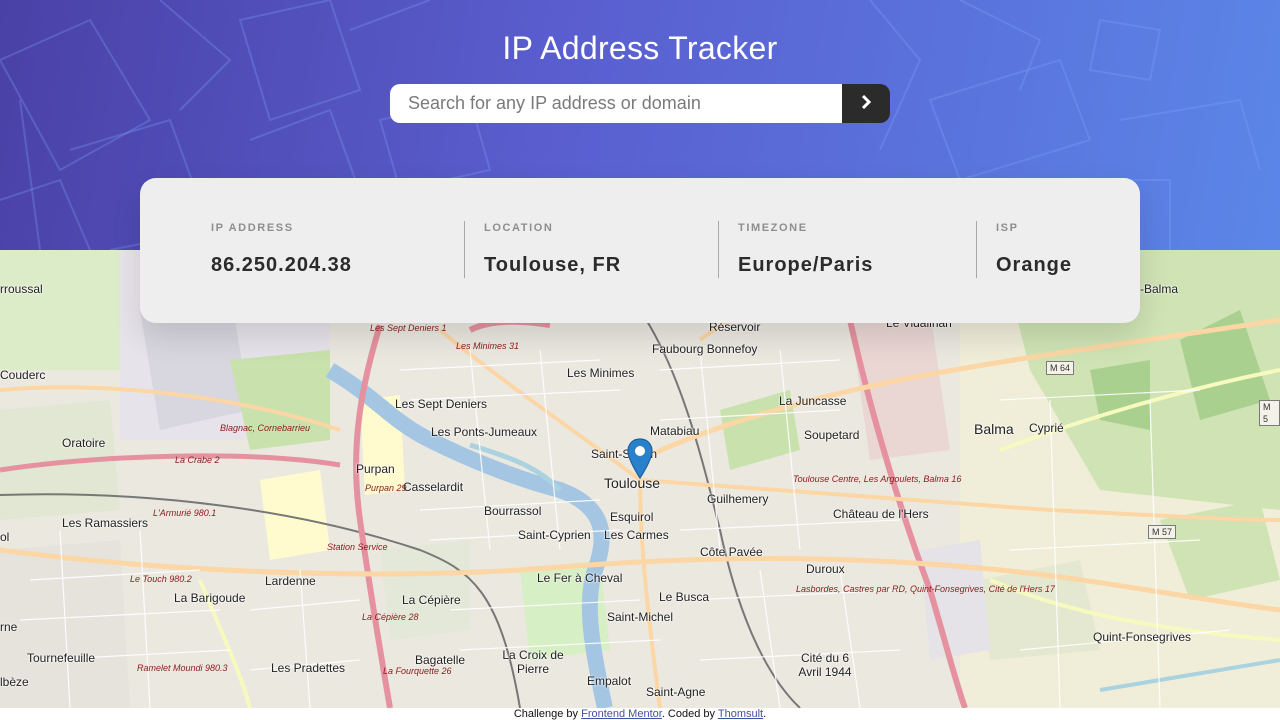 The height and width of the screenshot is (720, 1280). I want to click on map-place-label: Purpan, so click(375, 469).